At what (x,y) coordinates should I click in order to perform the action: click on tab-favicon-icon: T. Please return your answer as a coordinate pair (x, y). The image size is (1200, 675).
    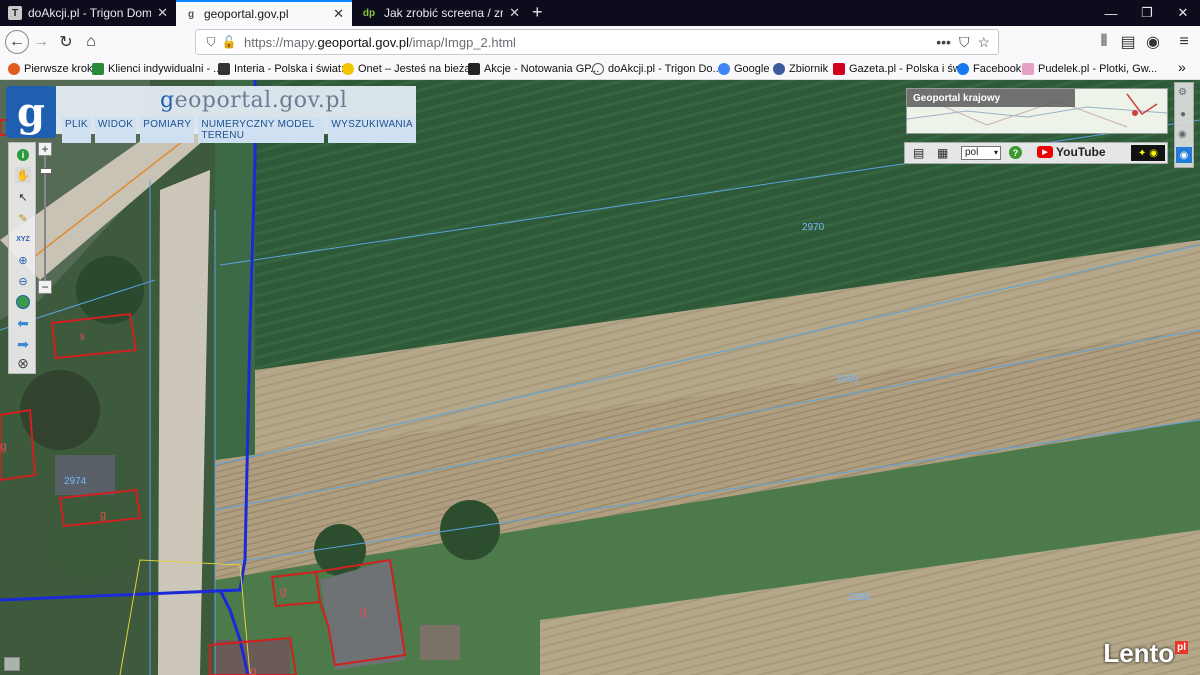
    Looking at the image, I should click on (15, 13).